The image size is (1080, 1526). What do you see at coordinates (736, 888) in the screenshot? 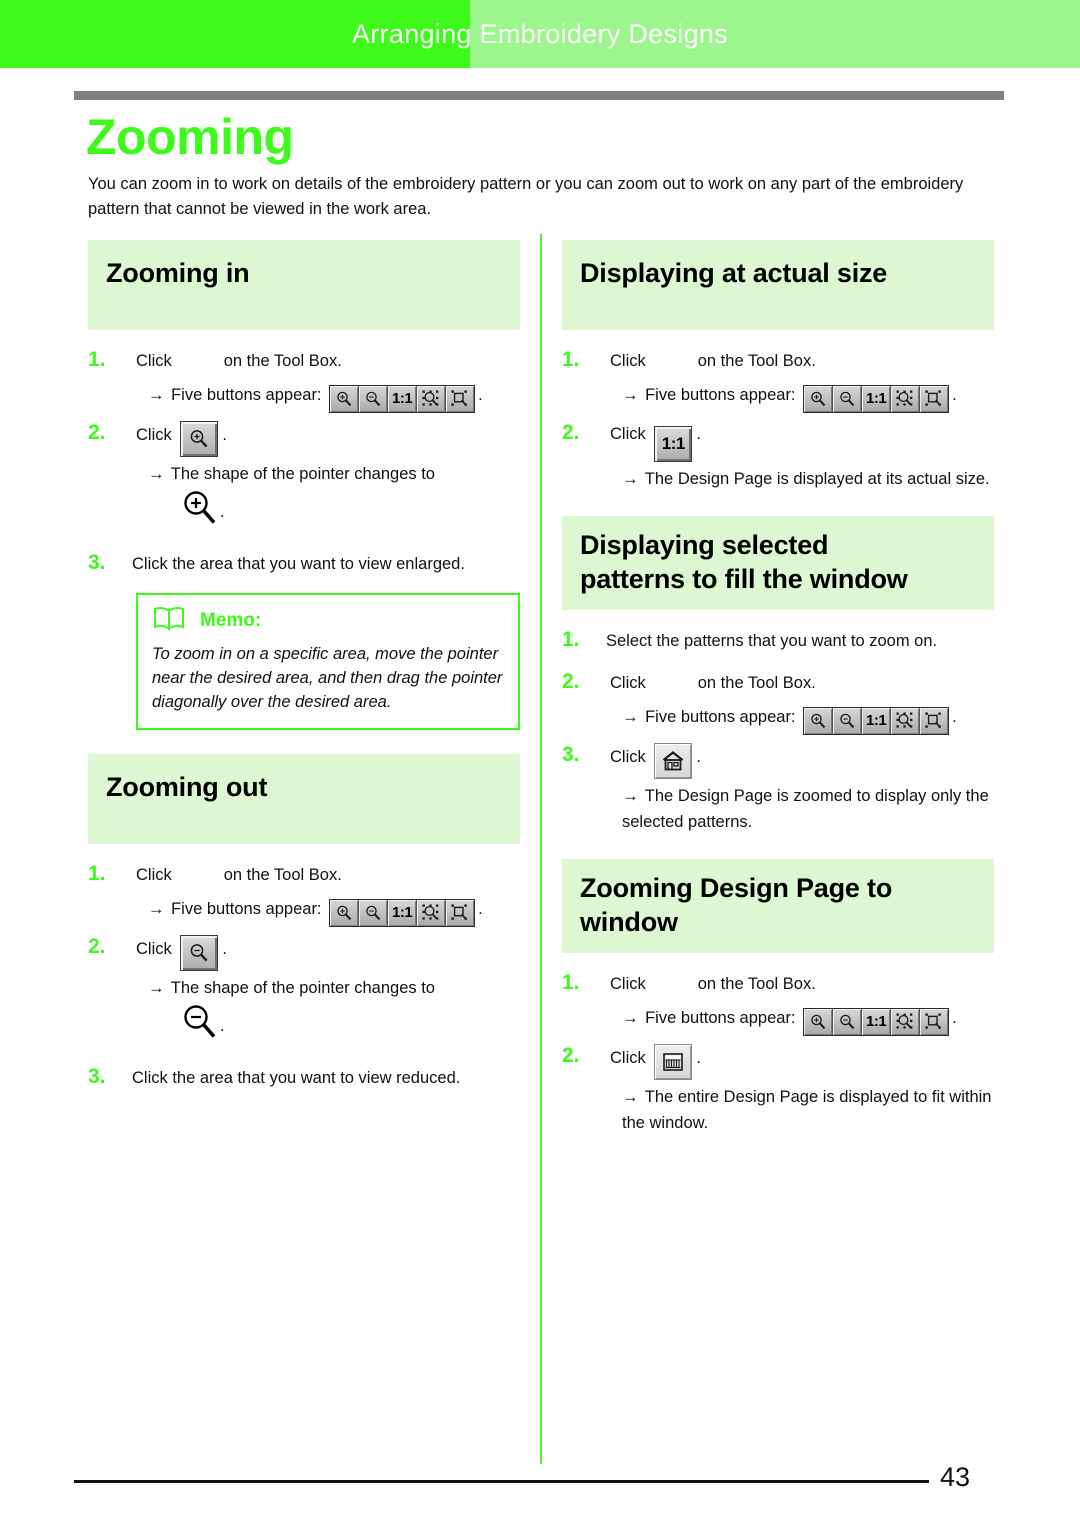
I see `section-title-line1: Zooming Design Page to` at bounding box center [736, 888].